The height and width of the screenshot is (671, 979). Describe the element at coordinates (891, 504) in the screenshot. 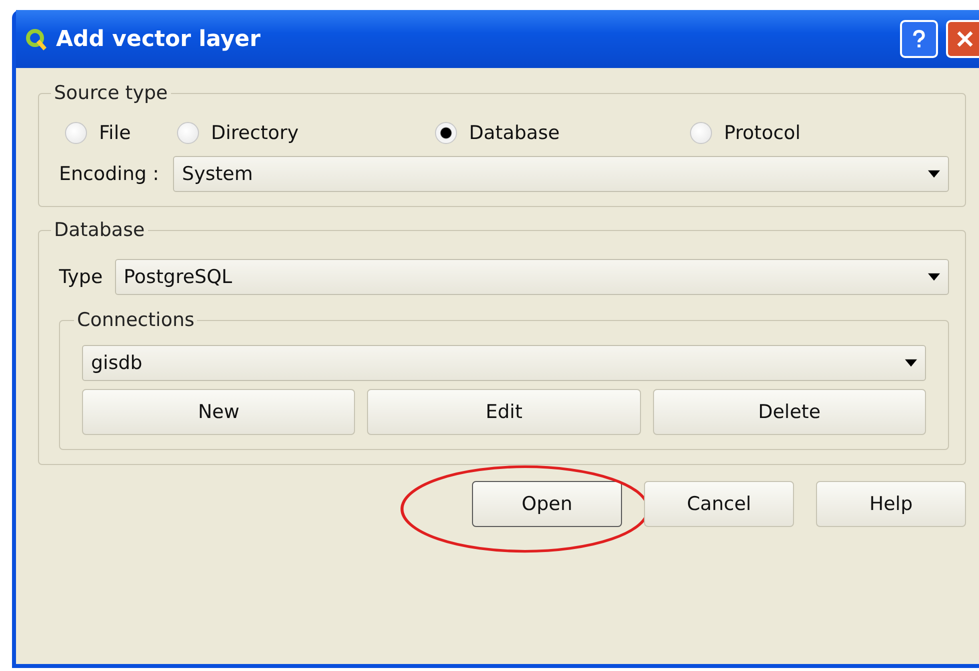

I see `dialog-button: Help` at that location.